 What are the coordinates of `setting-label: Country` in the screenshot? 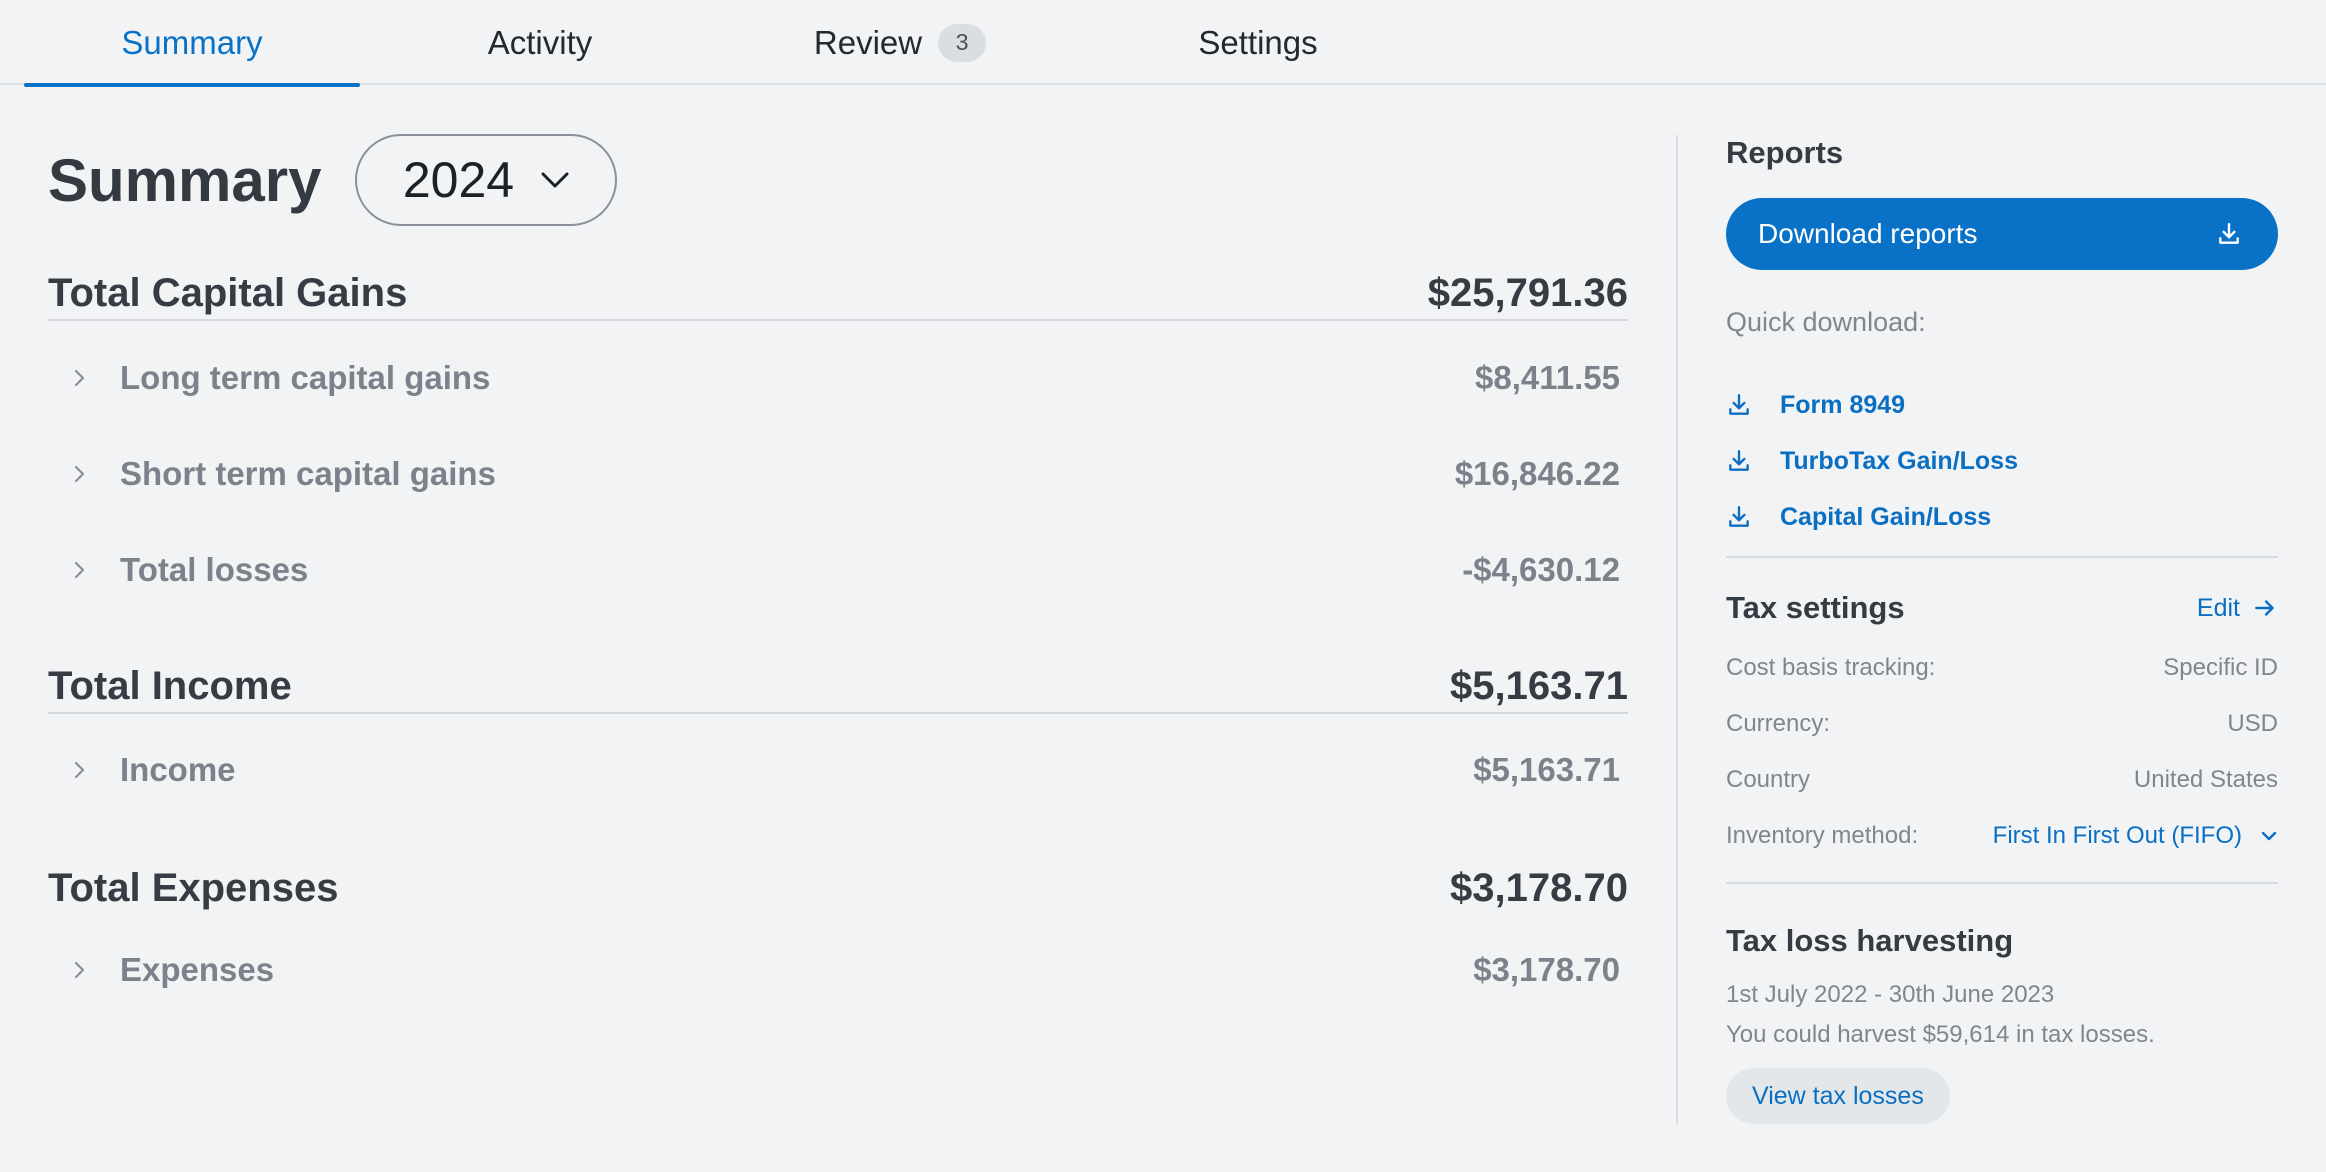 It's located at (1768, 779).